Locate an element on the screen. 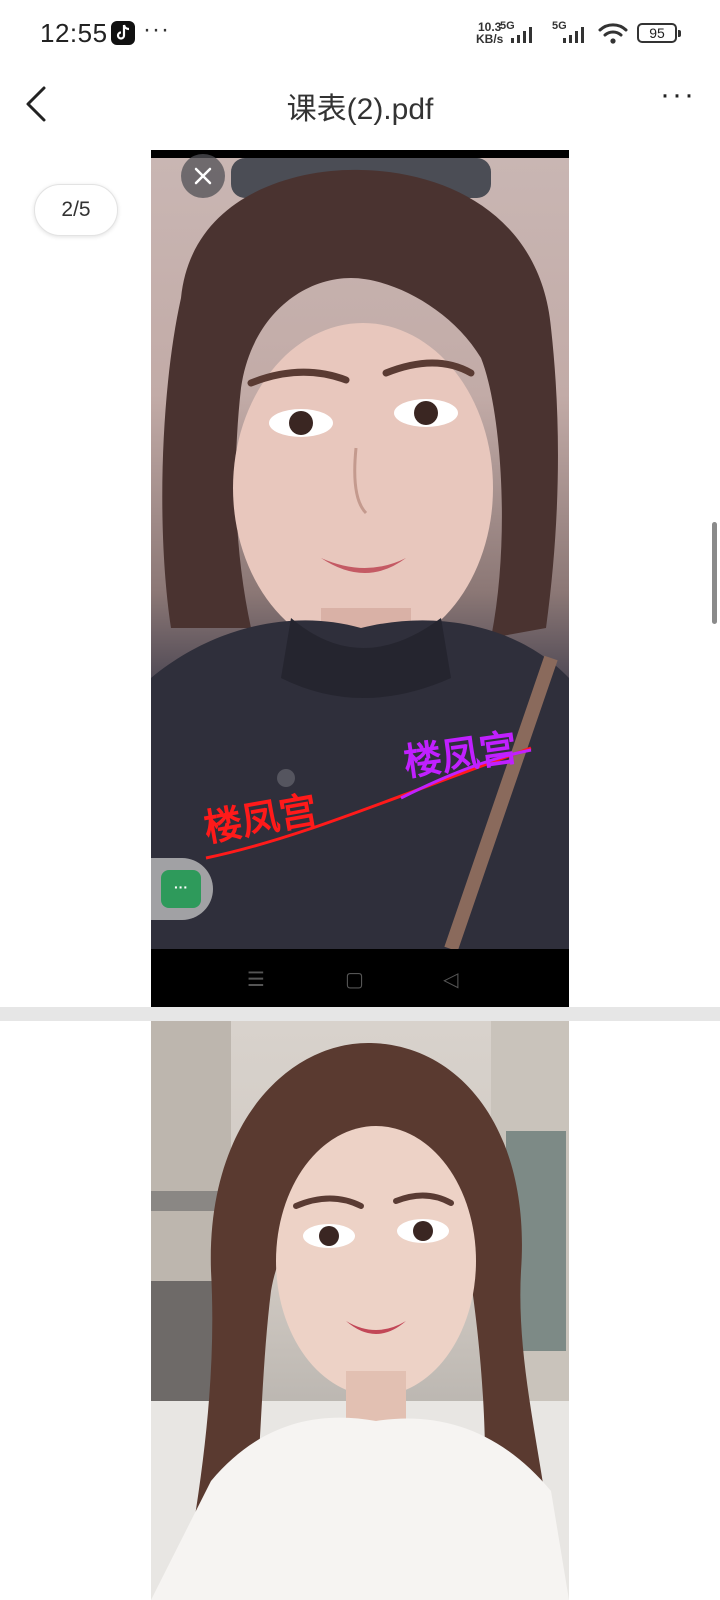 The image size is (720, 1600). document-title: 课表(2).pdf is located at coordinates (360, 109).